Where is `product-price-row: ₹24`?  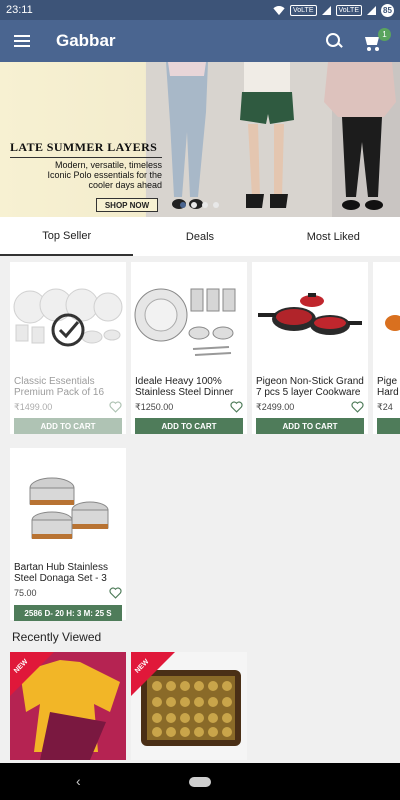 product-price-row: ₹24 is located at coordinates (386, 407).